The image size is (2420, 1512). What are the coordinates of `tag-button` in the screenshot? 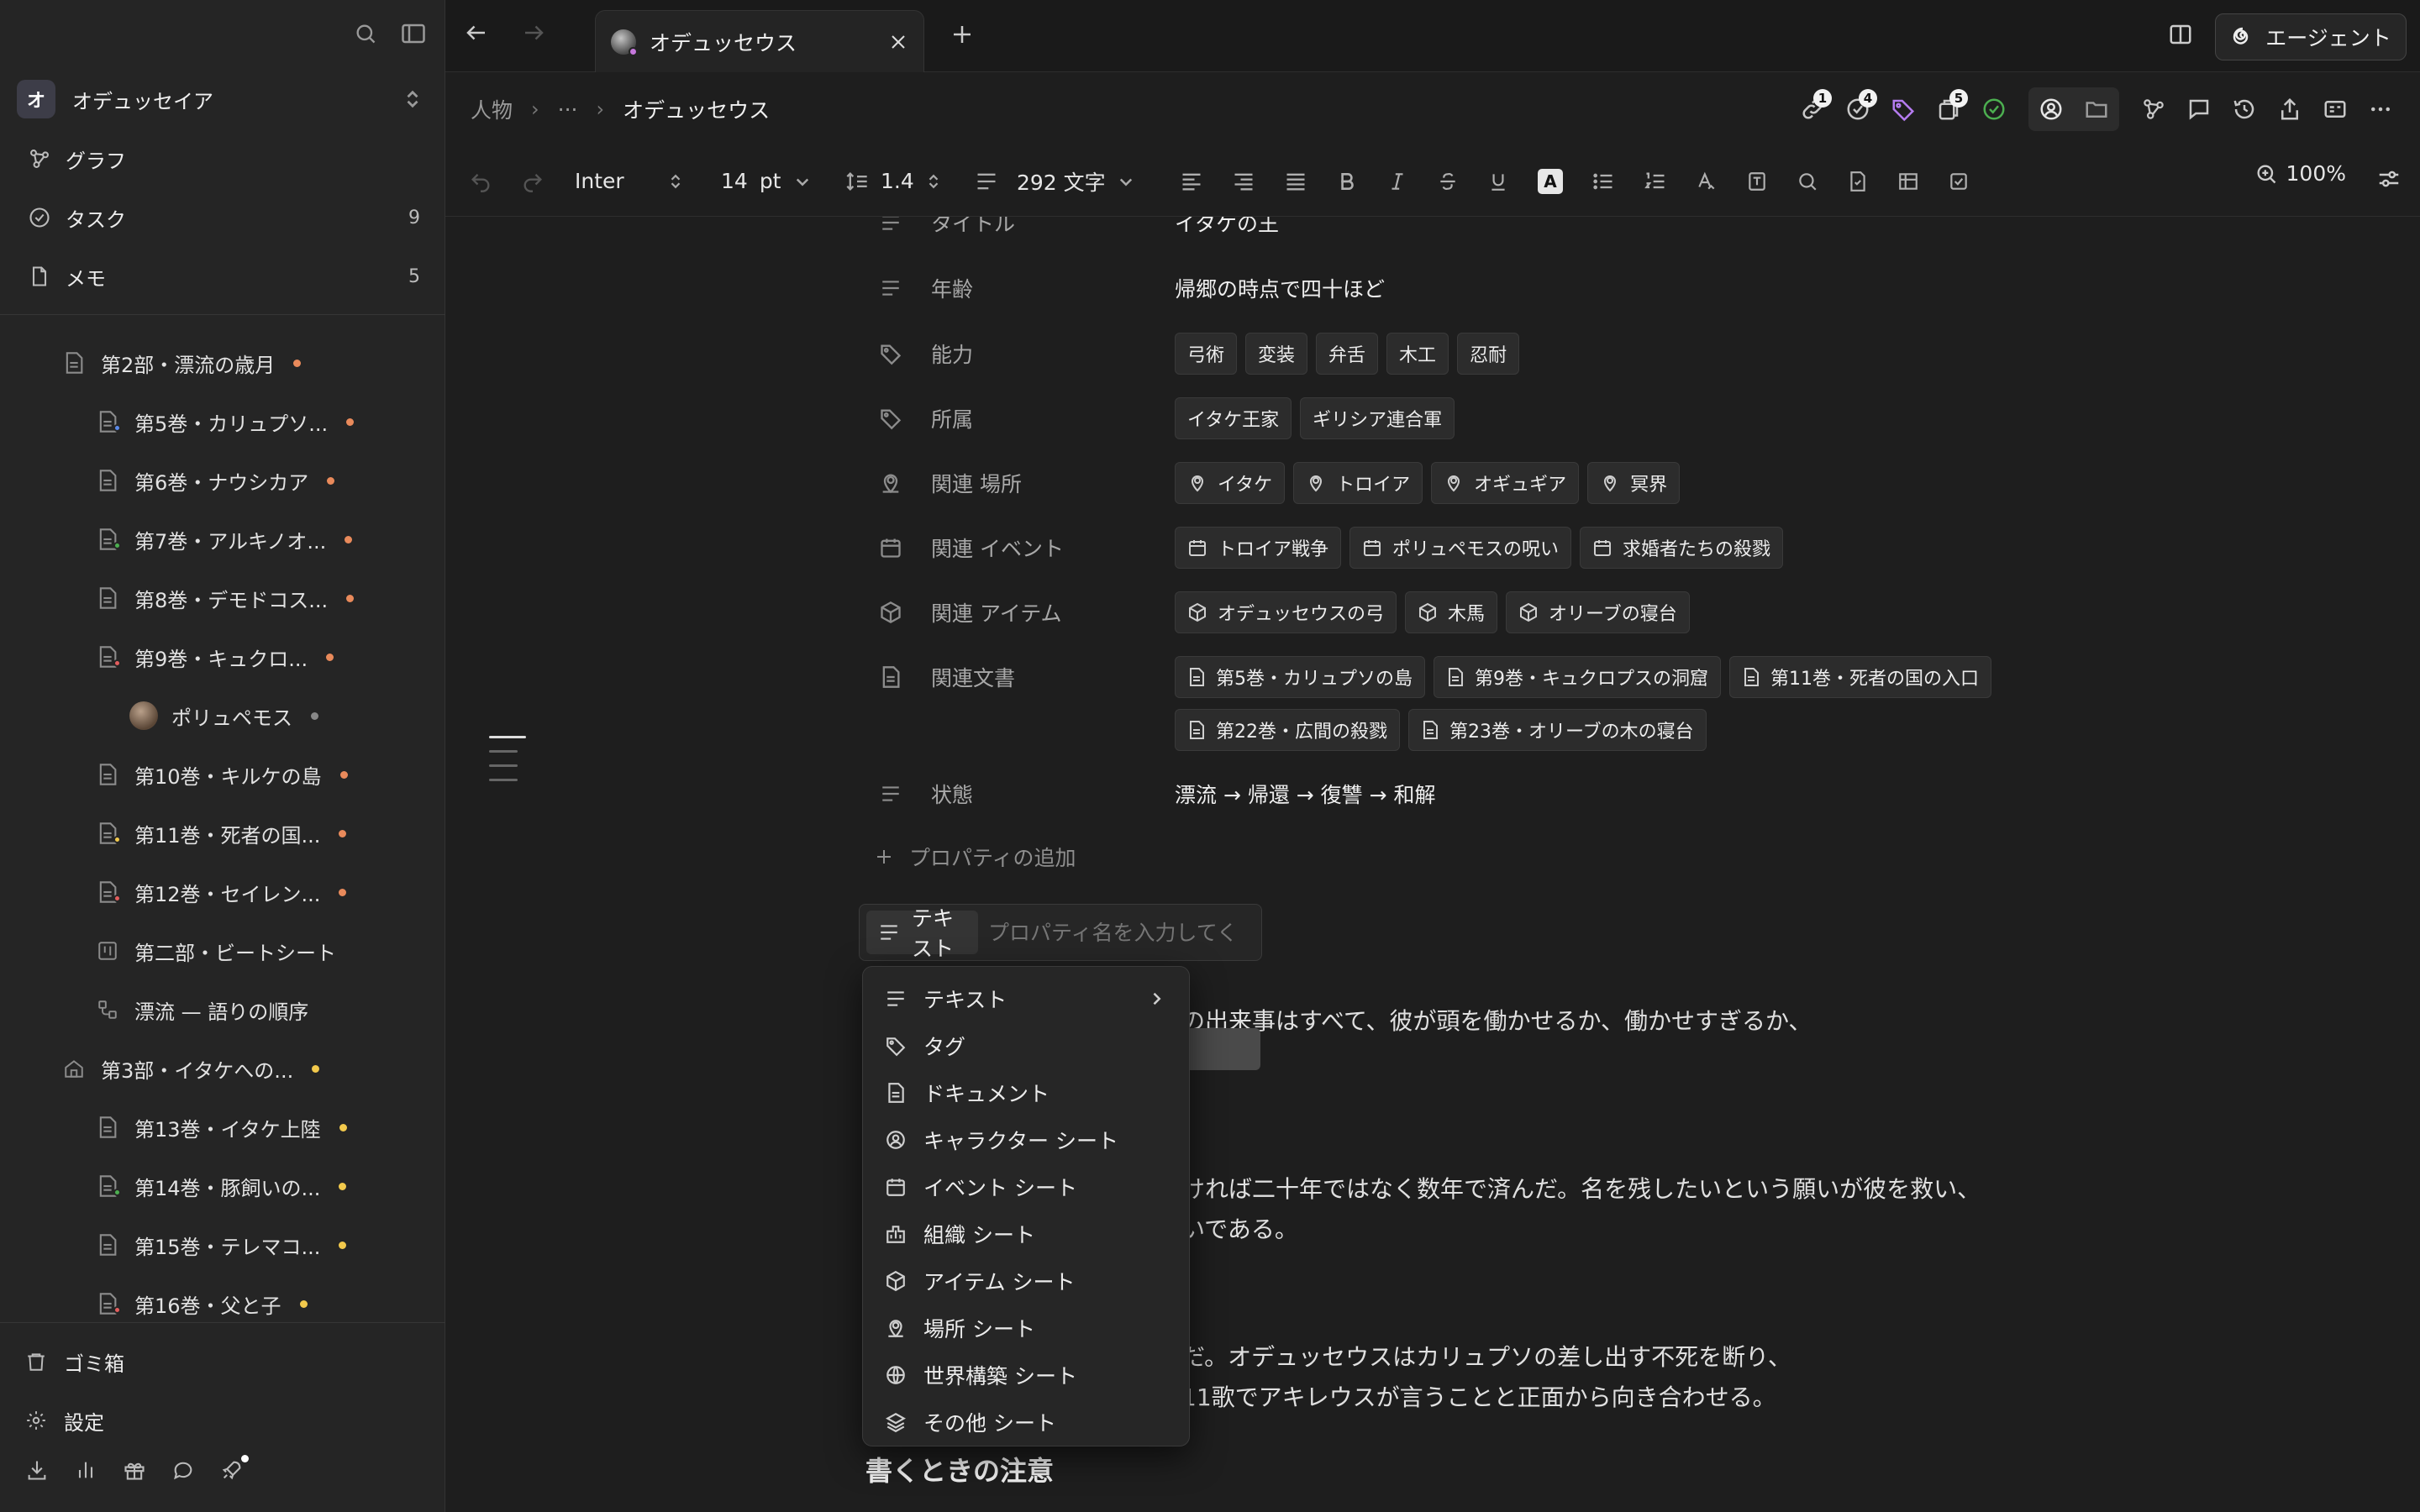 It's located at (1904, 109).